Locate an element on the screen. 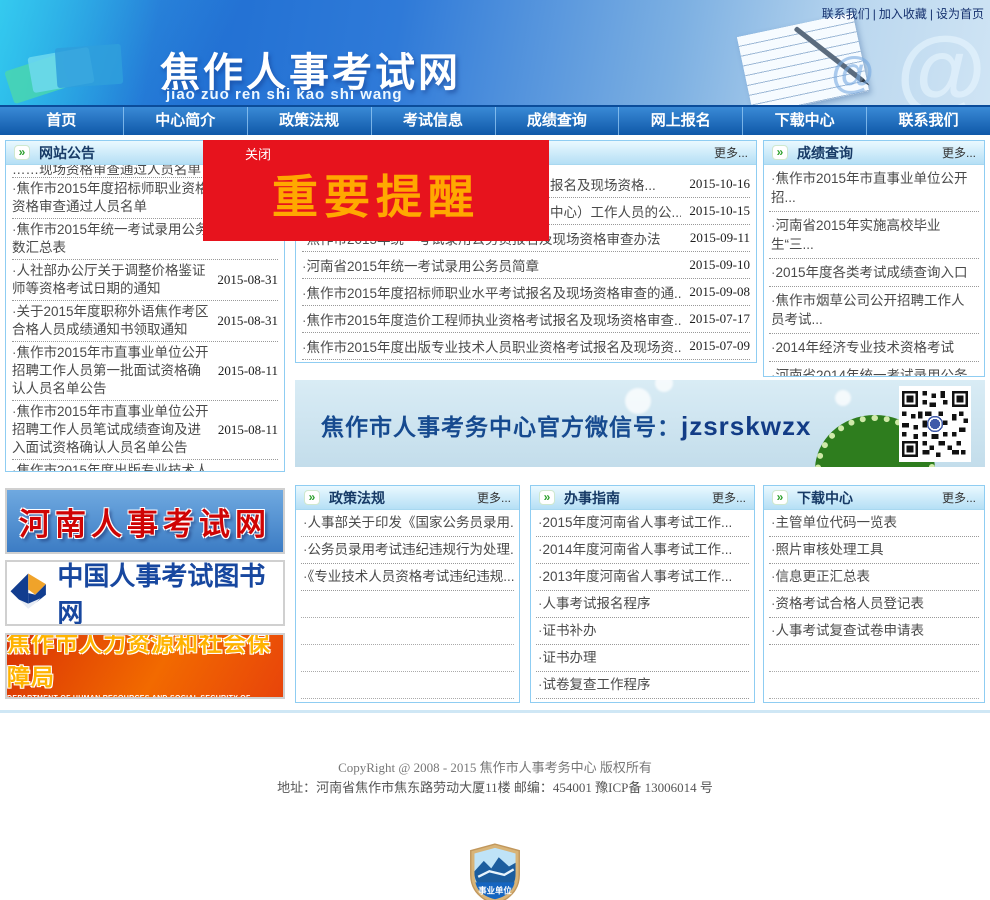  nav-item-download: 下载中心 is located at coordinates (805, 121).